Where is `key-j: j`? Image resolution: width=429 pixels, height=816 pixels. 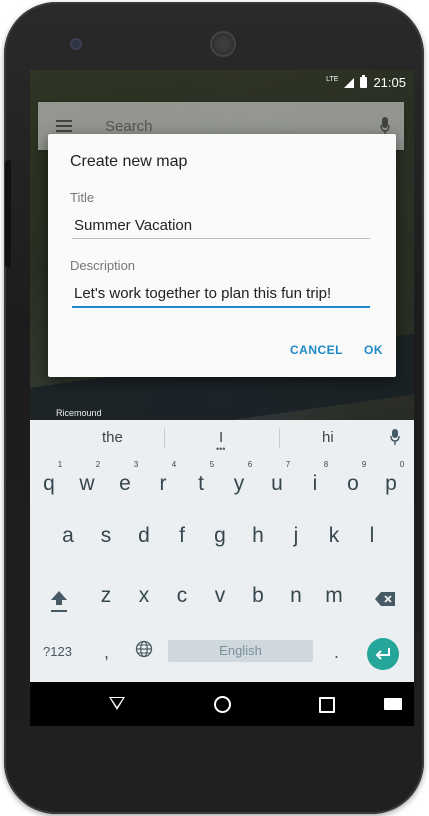
key-j: j is located at coordinates (296, 536).